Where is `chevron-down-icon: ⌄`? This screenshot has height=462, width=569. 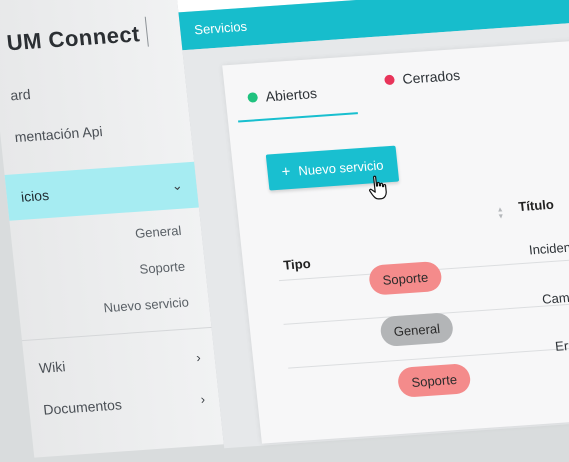 chevron-down-icon: ⌄ is located at coordinates (177, 185).